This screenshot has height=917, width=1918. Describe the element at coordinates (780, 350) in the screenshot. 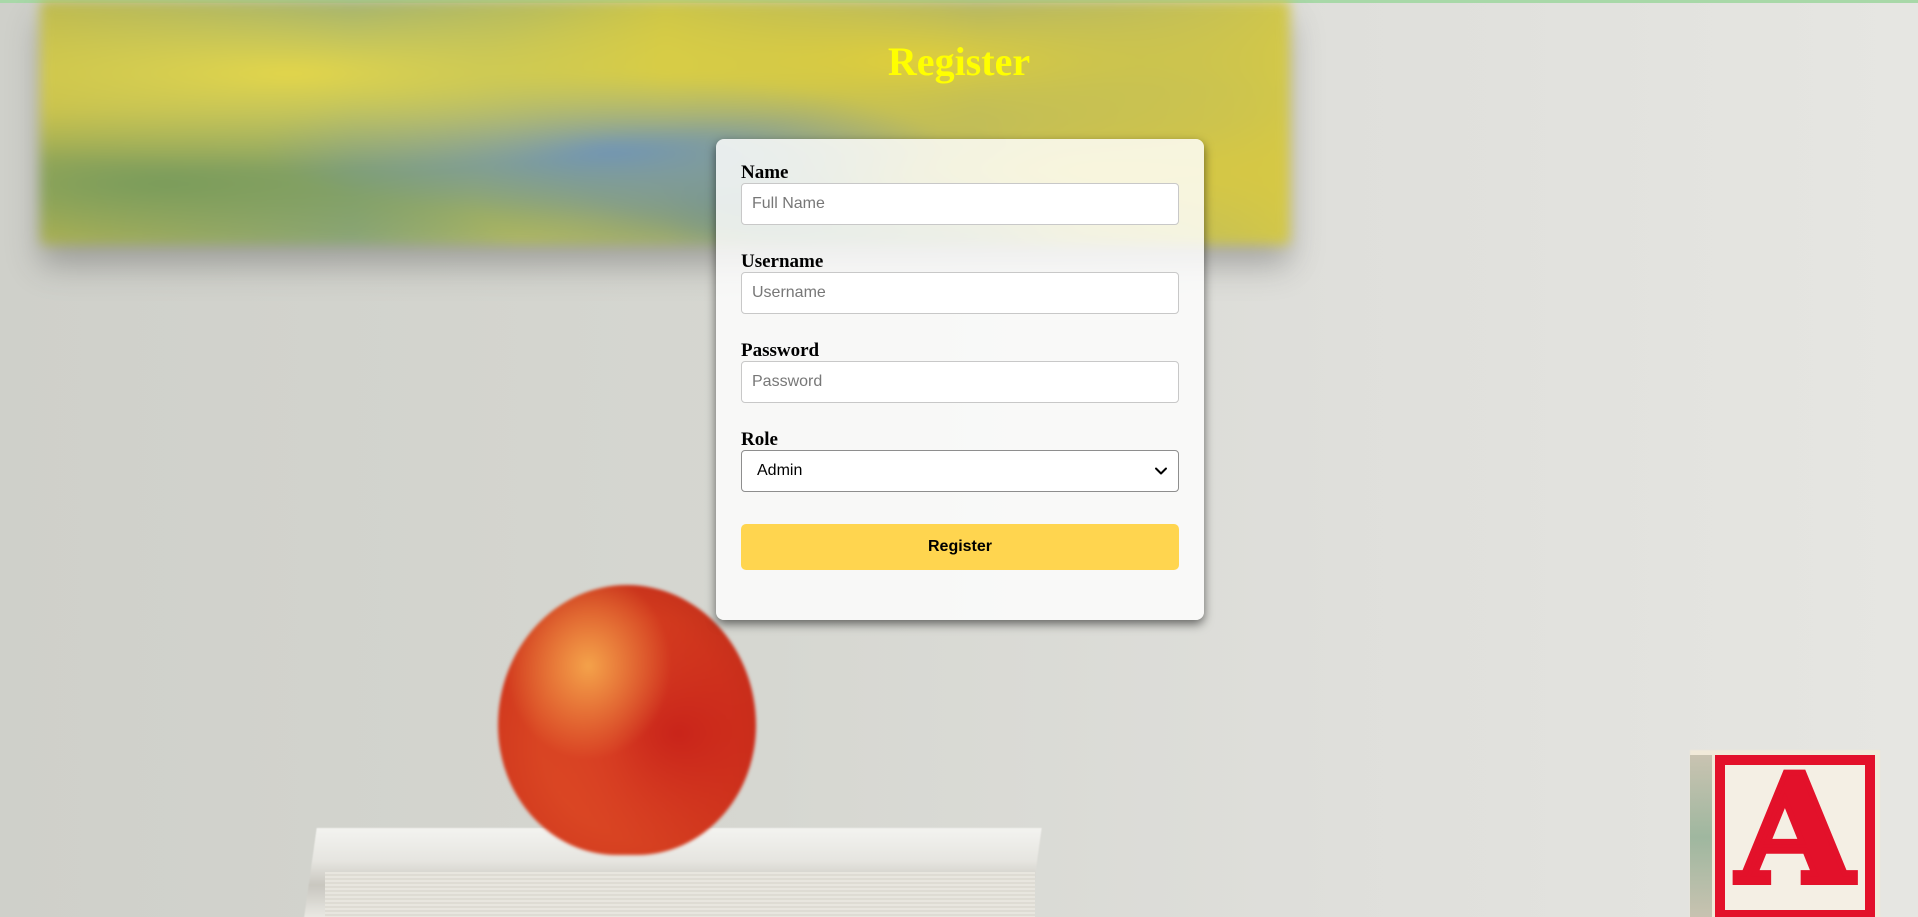

I see `password-label: Password` at that location.